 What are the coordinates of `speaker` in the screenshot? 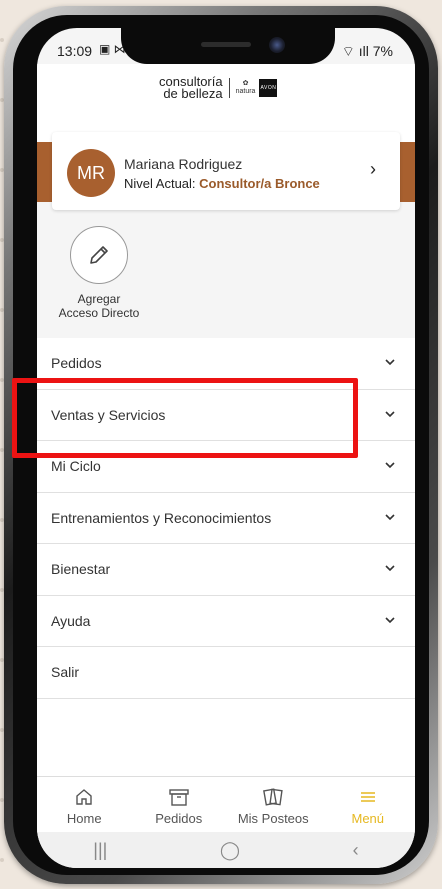 It's located at (226, 44).